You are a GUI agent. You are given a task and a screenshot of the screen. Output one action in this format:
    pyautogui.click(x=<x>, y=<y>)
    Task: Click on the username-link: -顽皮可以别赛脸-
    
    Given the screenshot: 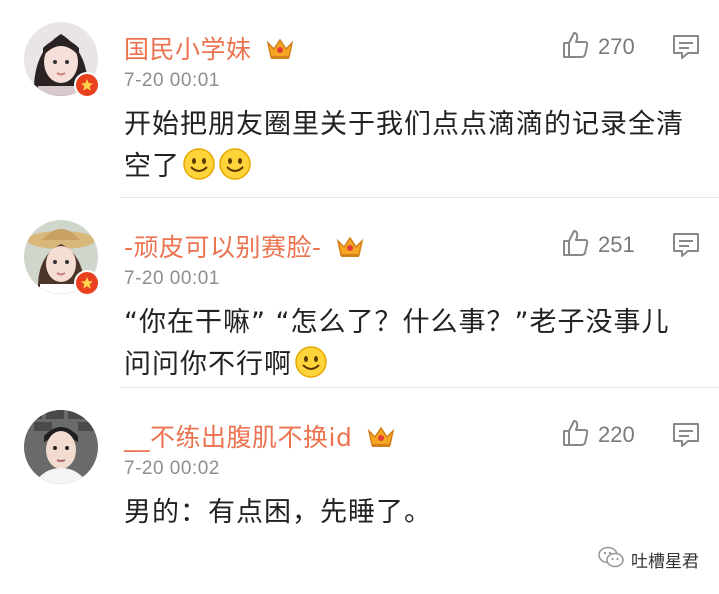 What is the action you would take?
    pyautogui.click(x=244, y=246)
    